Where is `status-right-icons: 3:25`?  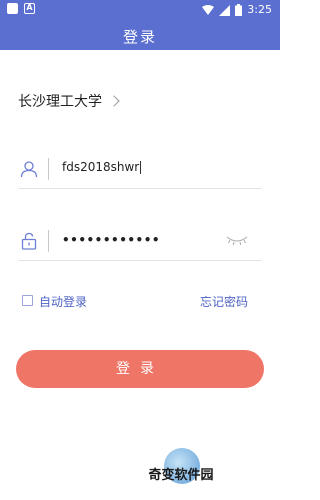
status-right-icons: 3:25 is located at coordinates (237, 10).